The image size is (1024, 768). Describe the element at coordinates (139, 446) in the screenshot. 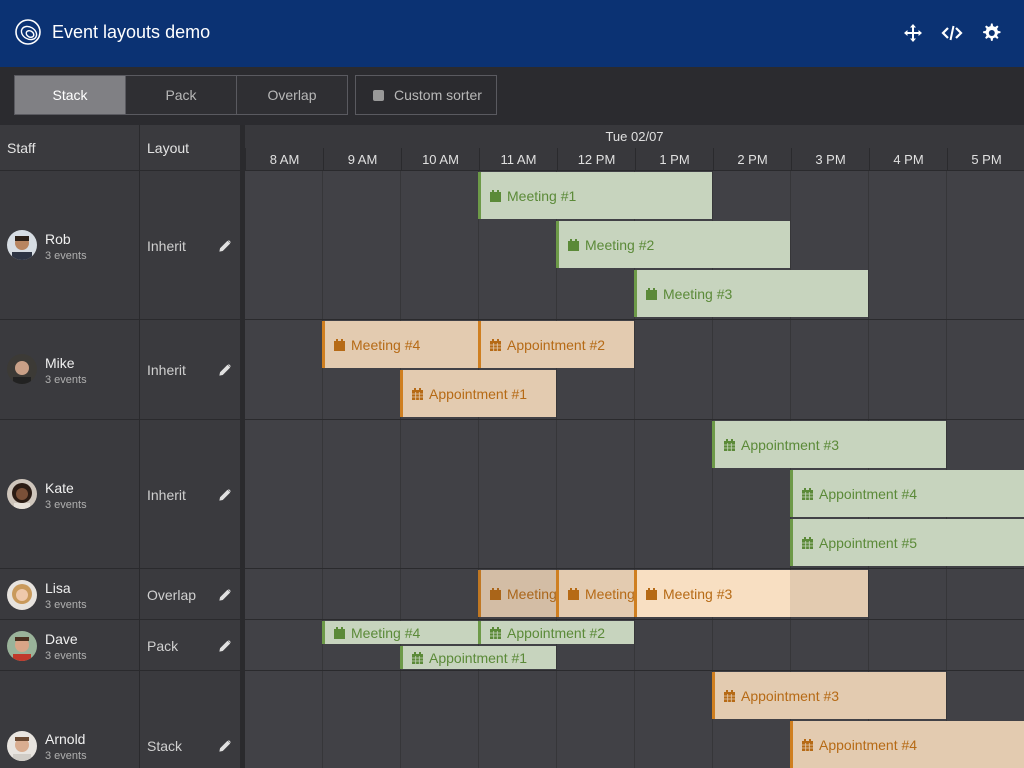

I see `column-divider` at that location.